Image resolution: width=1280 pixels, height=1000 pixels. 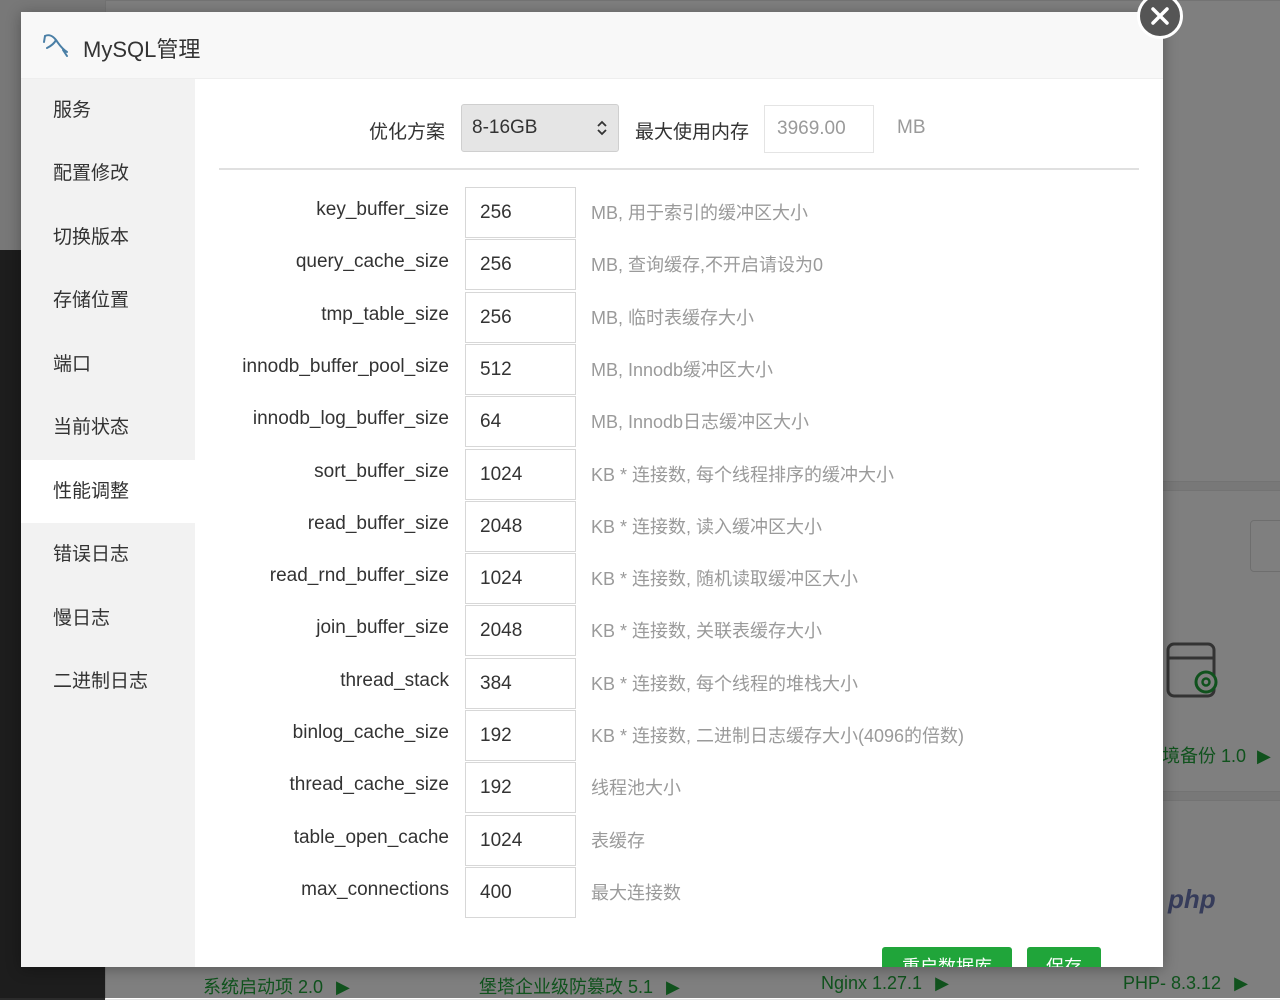 What do you see at coordinates (700, 422) in the screenshot?
I see `param-desc: MB, Innodb日志缓冲区大小` at bounding box center [700, 422].